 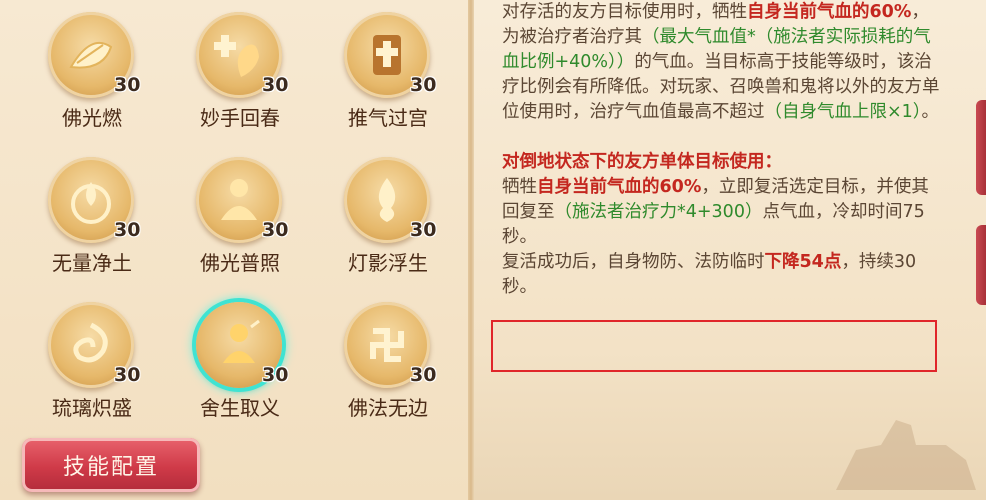 What do you see at coordinates (92, 118) in the screenshot?
I see `skill-name: 佛光燃` at bounding box center [92, 118].